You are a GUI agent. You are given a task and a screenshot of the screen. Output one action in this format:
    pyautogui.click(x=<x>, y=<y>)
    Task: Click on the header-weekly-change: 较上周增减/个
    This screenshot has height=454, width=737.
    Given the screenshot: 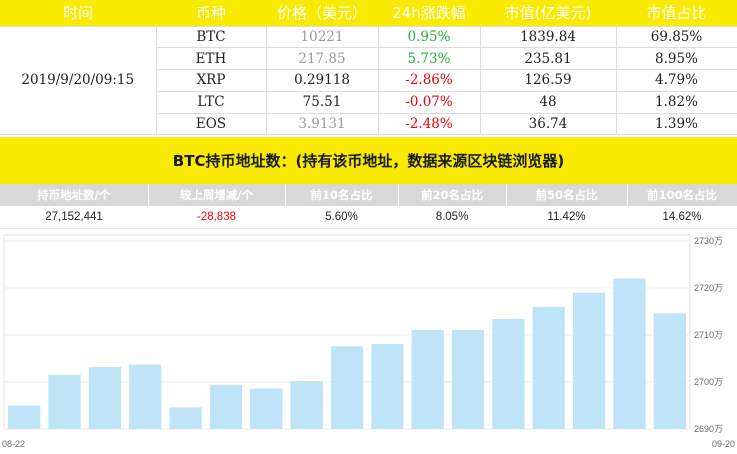 What is the action you would take?
    pyautogui.click(x=217, y=195)
    